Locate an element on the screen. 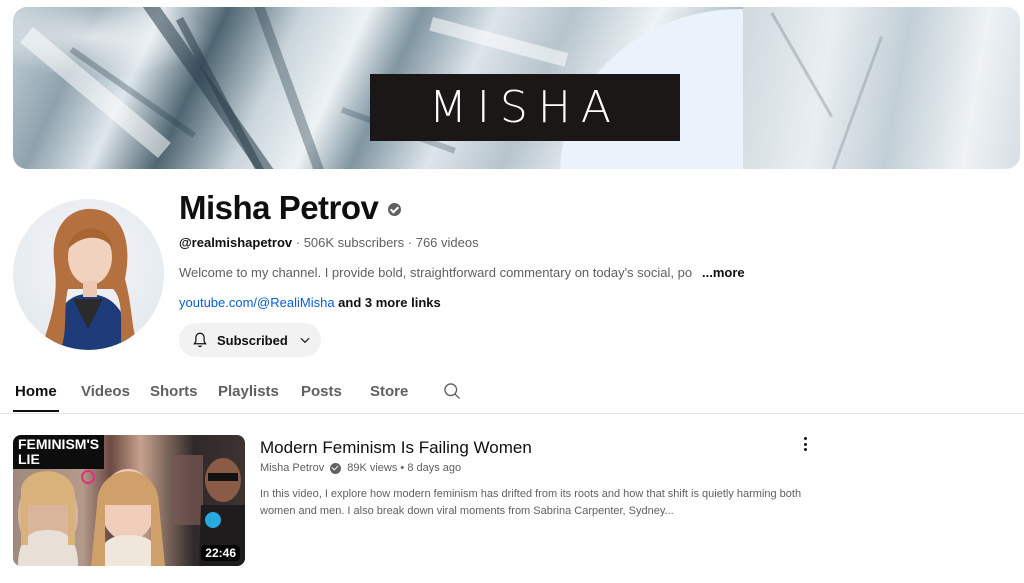 This screenshot has height=583, width=1024. channel-handle: @realmishapetrov is located at coordinates (236, 242).